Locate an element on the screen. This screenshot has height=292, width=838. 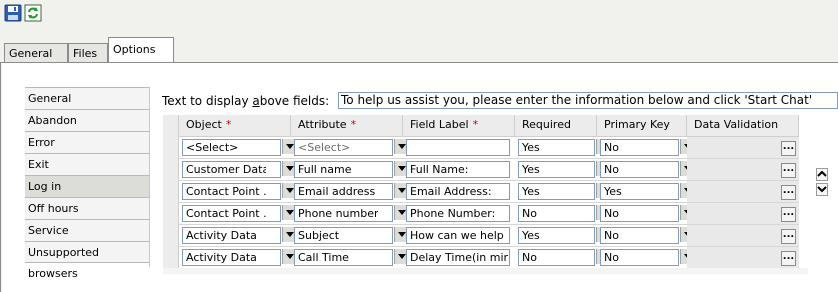
cell-object: <Select> is located at coordinates (238, 148).